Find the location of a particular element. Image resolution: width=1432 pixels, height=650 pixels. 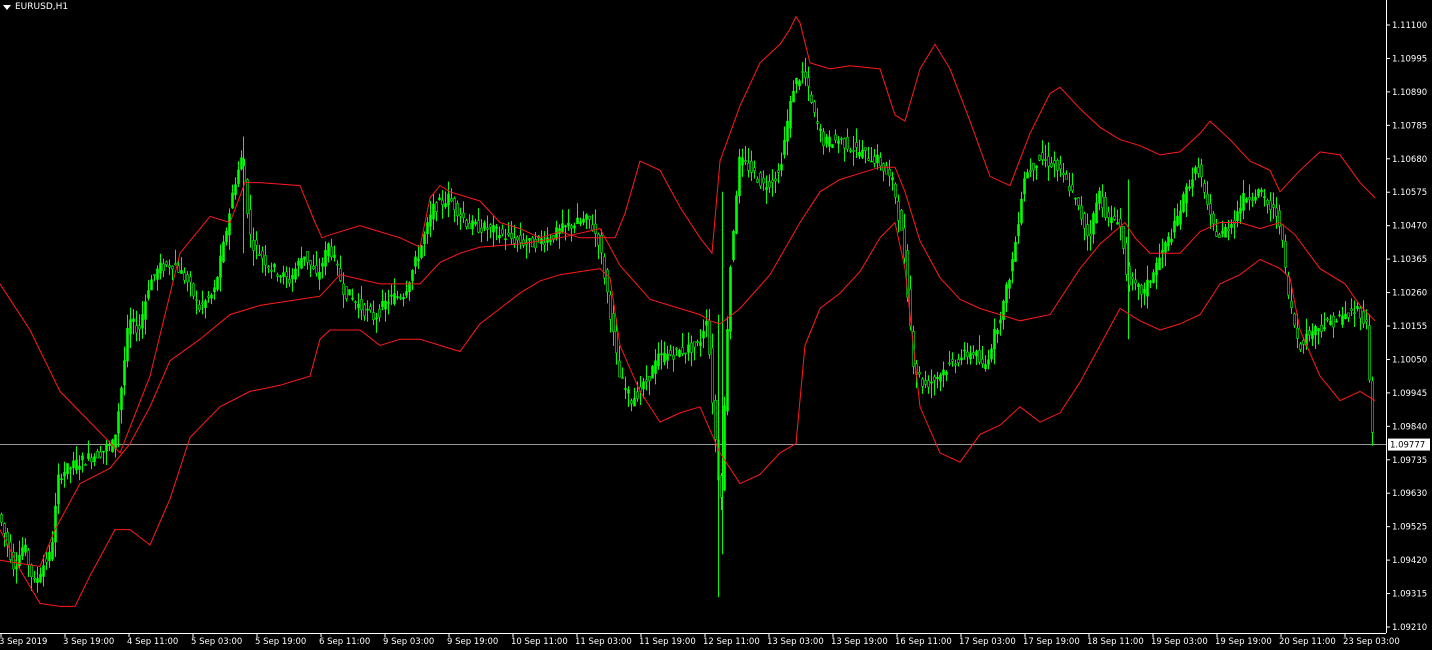

dropdown-triangle-icon is located at coordinates (7, 7).